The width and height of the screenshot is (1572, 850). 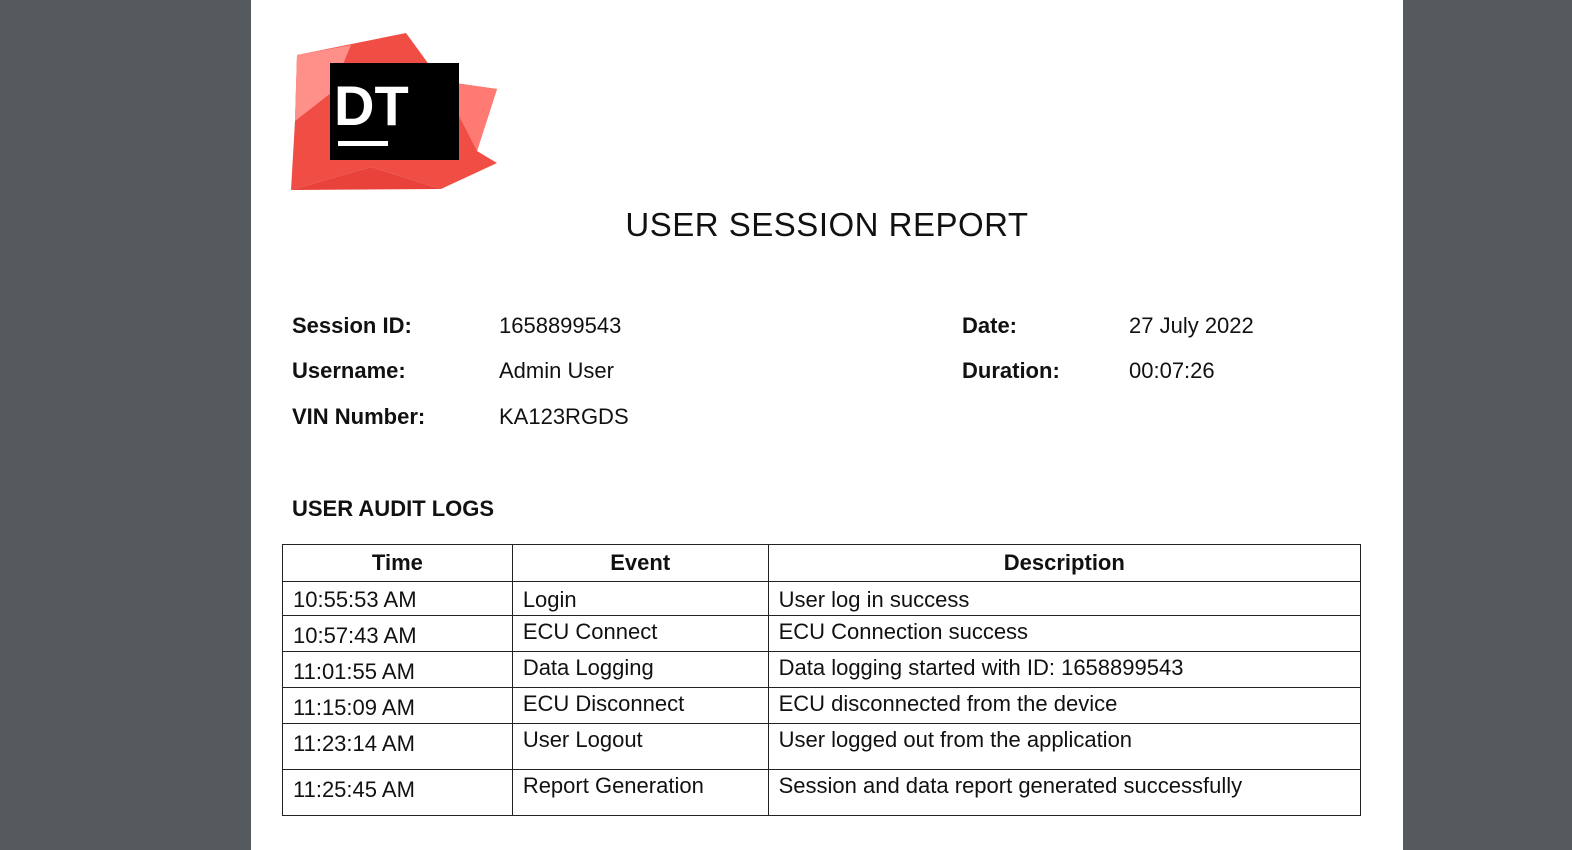 I want to click on cell-description: User logged out from the application, so click(x=1064, y=746).